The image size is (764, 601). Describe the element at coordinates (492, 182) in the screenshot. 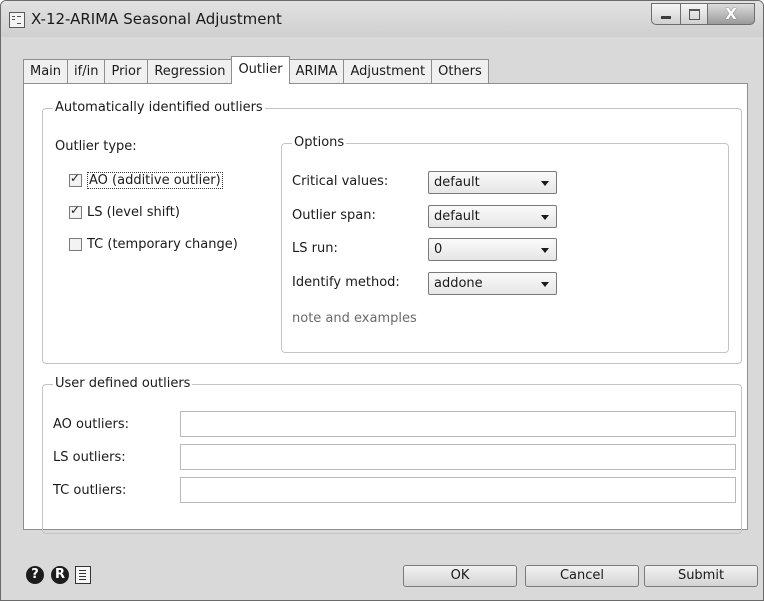

I see `critical-values-select: default` at that location.